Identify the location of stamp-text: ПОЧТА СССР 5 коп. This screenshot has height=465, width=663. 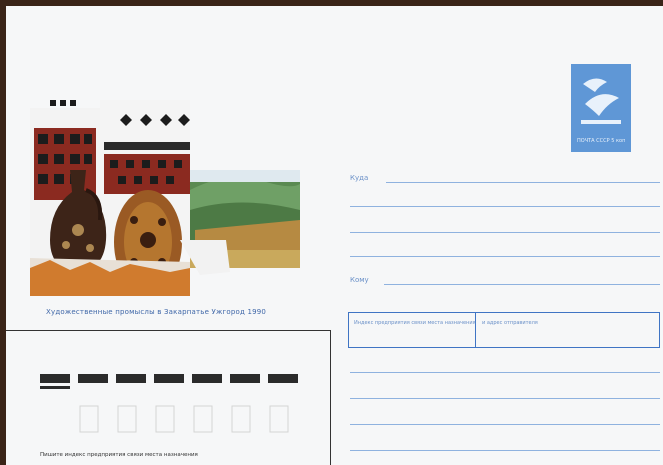
(601, 141).